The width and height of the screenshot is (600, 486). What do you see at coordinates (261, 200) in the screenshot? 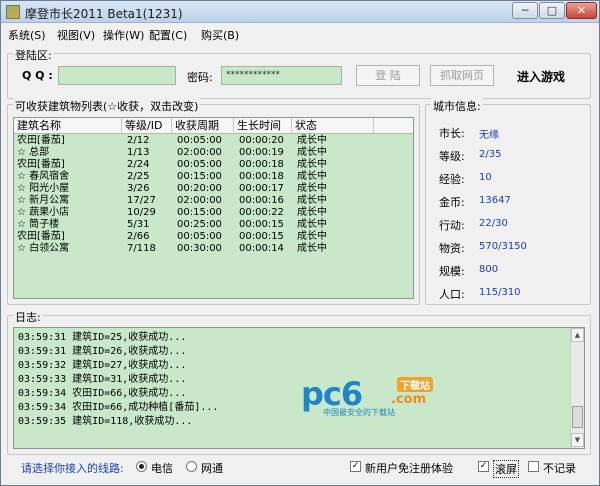
I see `table-cell: 00:00:16` at bounding box center [261, 200].